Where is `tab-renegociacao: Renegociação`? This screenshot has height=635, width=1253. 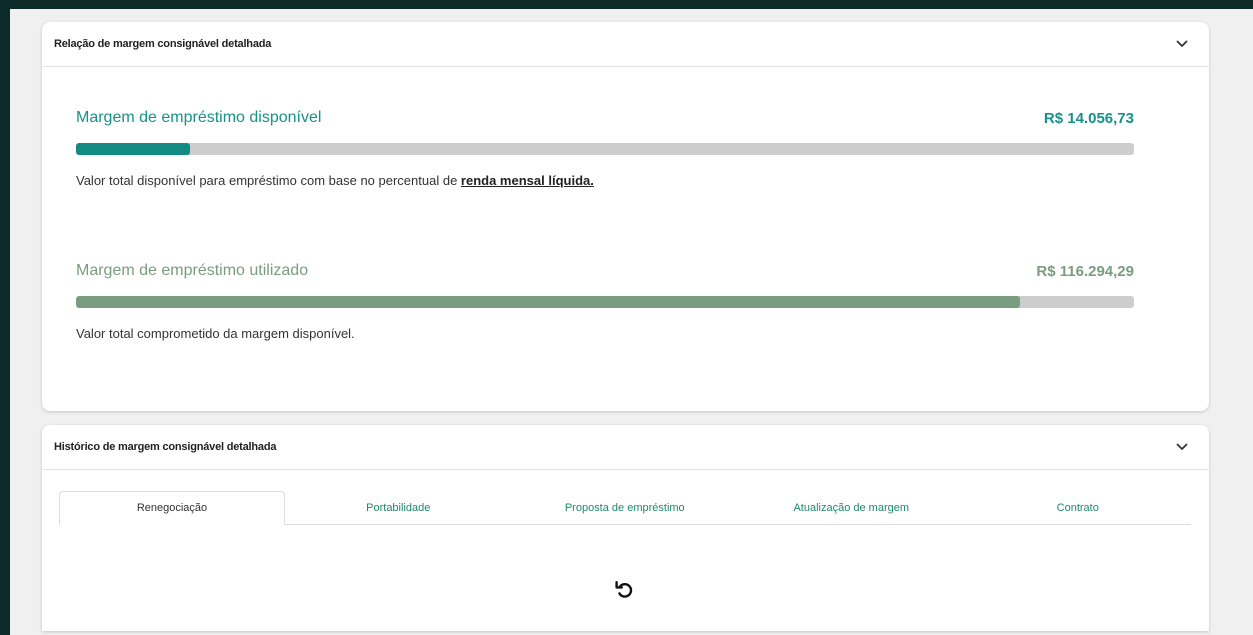
tab-renegociacao: Renegociação is located at coordinates (172, 508).